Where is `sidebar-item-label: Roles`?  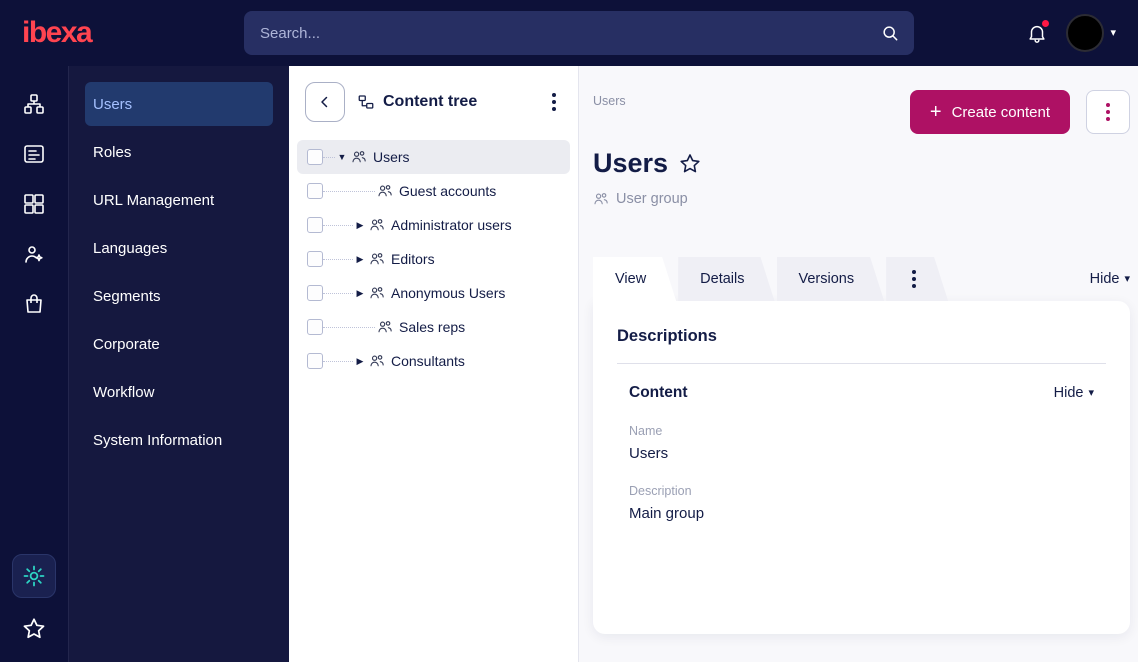
sidebar-item-label: Roles is located at coordinates (112, 152).